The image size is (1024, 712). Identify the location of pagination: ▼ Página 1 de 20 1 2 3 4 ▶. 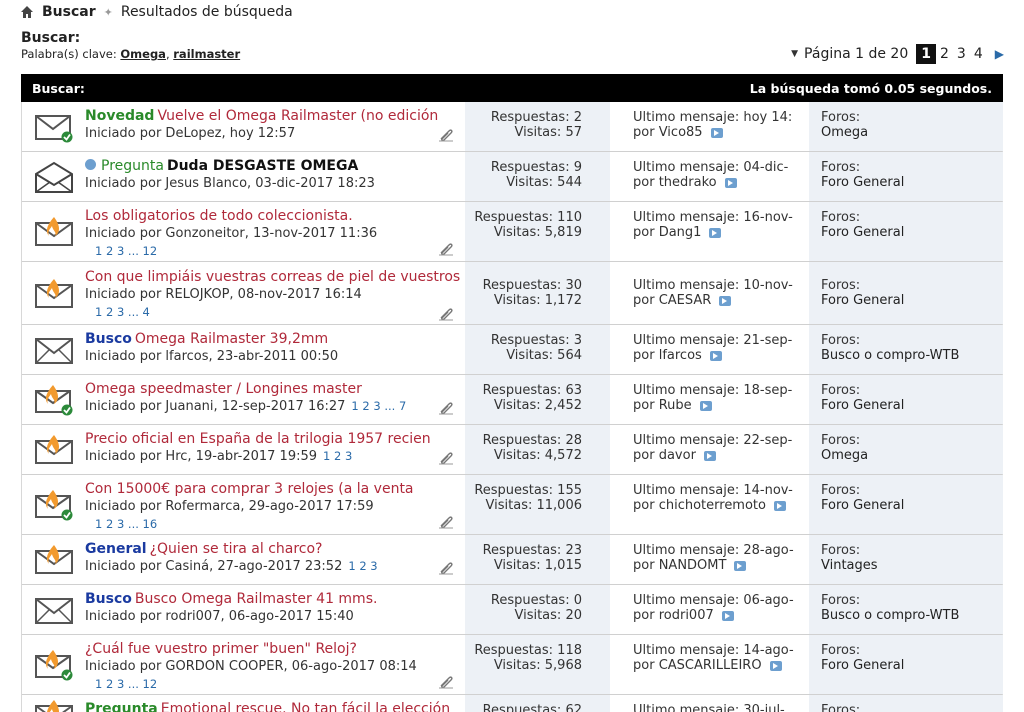
(895, 54).